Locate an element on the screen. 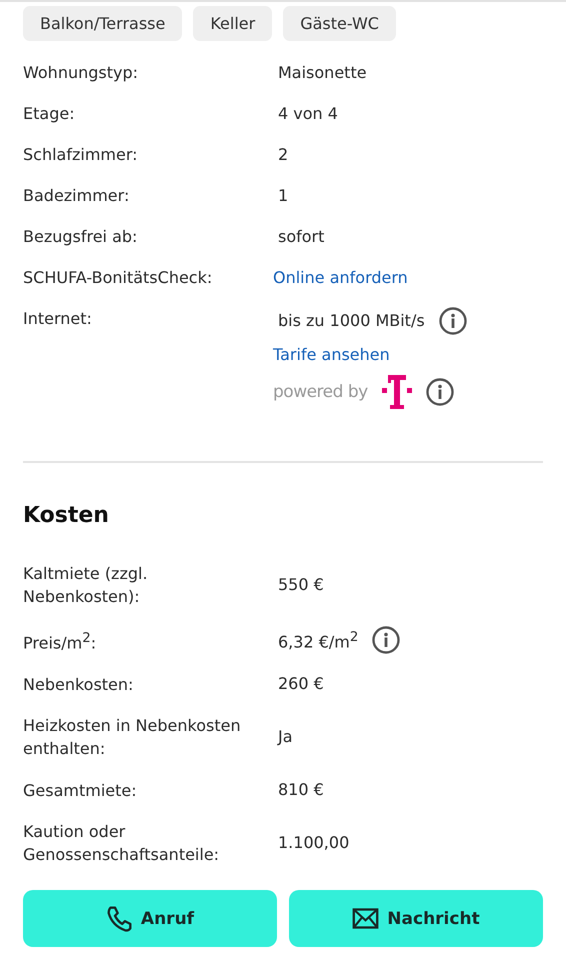 This screenshot has height=960, width=566. feature-tag: Keller is located at coordinates (232, 23).